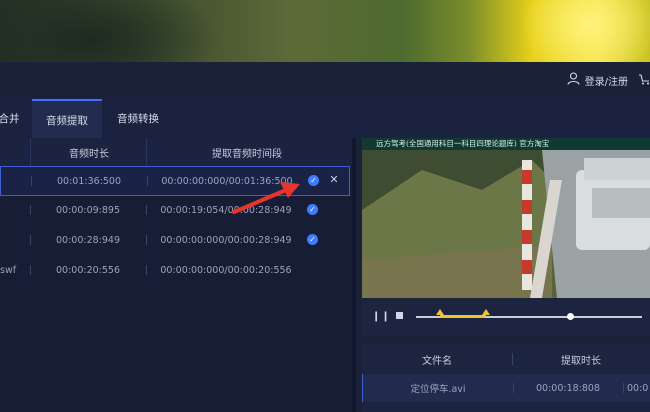 This screenshot has height=412, width=650. I want to click on file-table-header: 音频时长 提取音频时间段, so click(176, 152).